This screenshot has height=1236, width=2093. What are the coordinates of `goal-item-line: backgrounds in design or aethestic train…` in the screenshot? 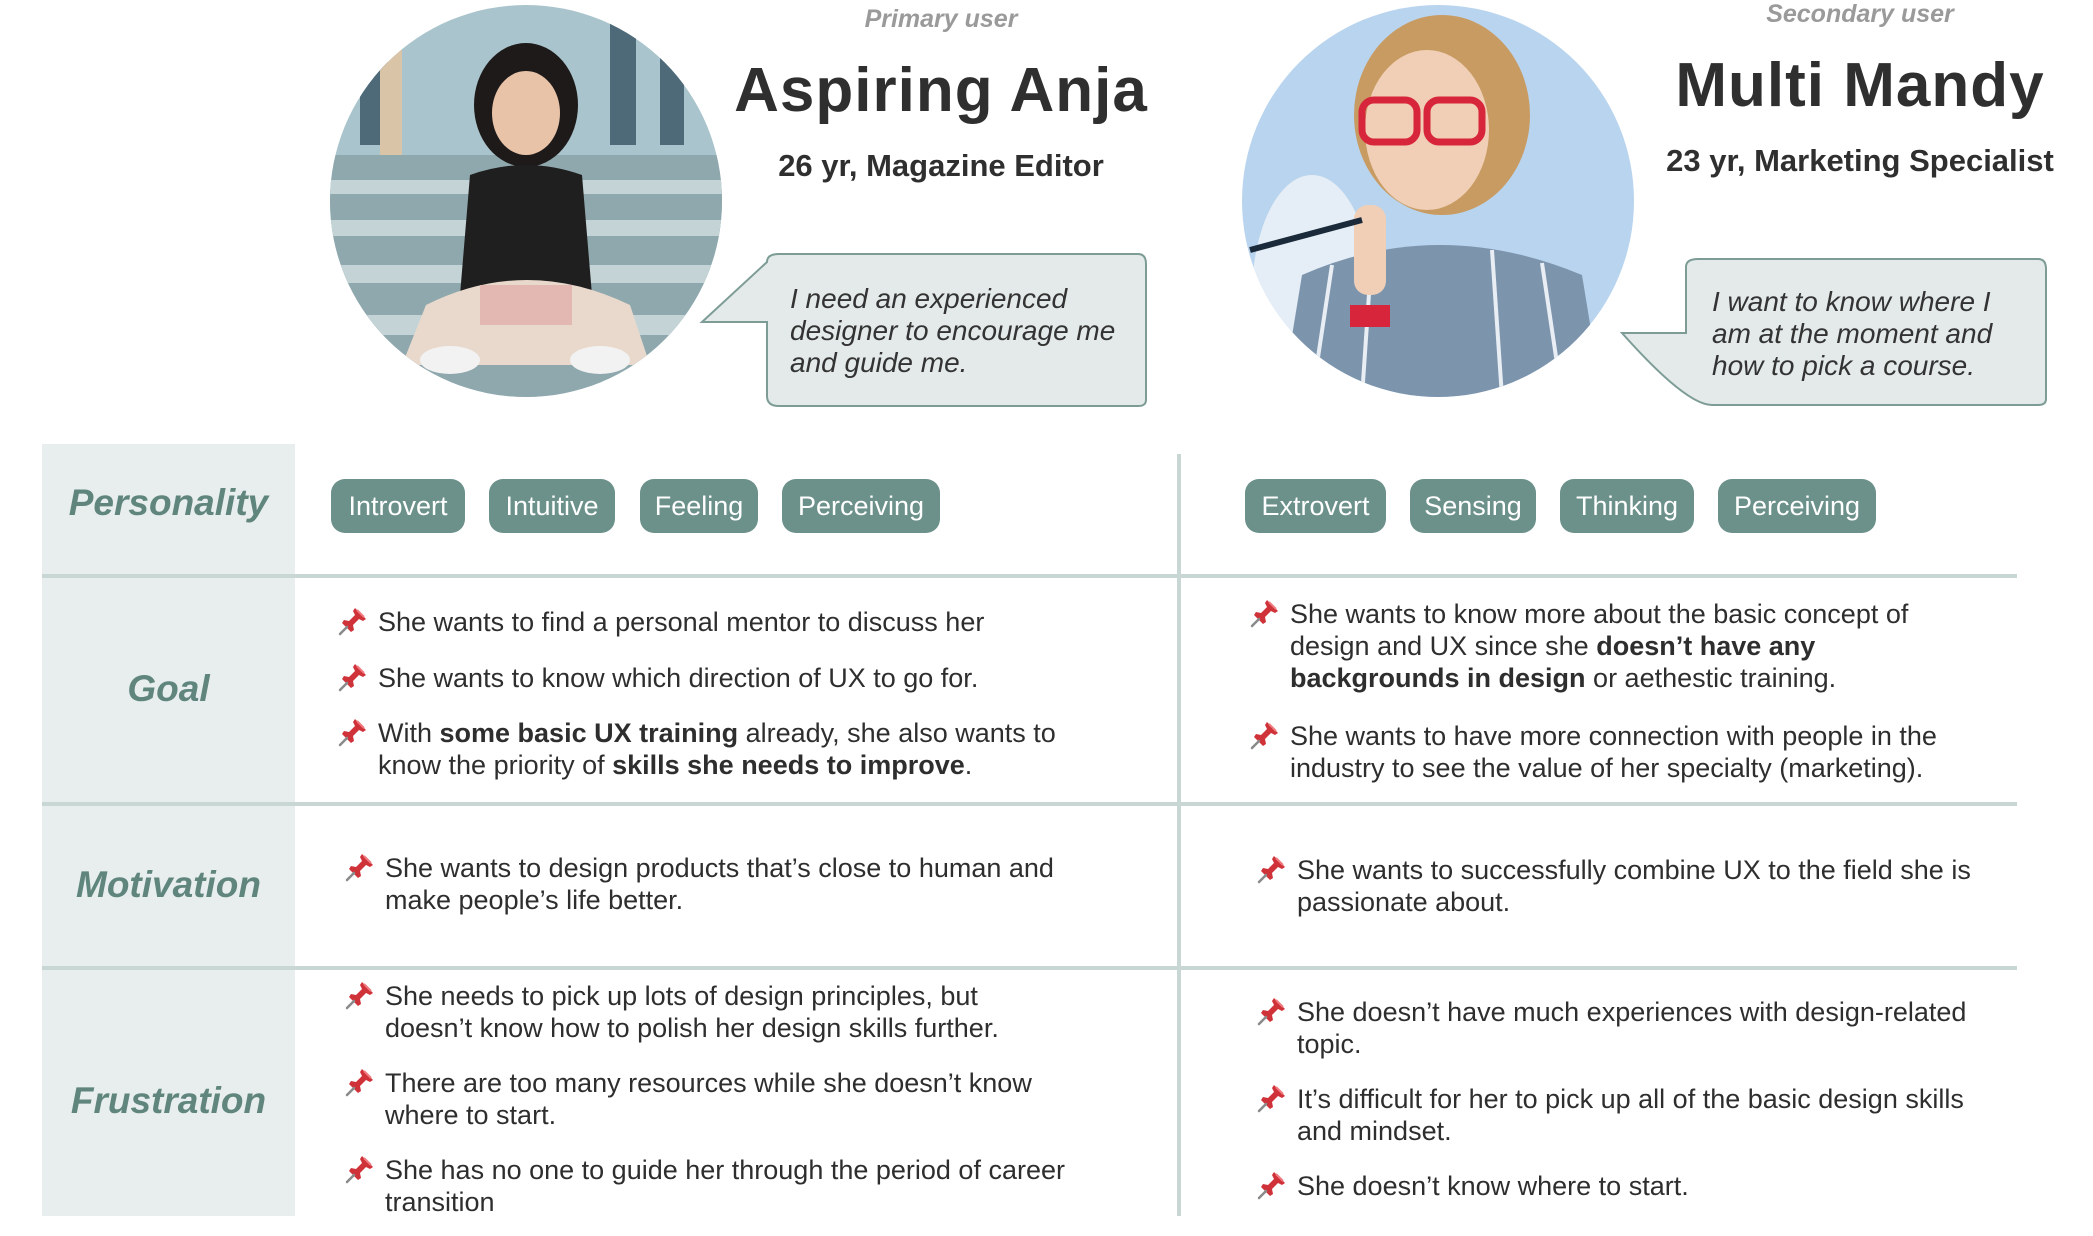 It's located at (1599, 678).